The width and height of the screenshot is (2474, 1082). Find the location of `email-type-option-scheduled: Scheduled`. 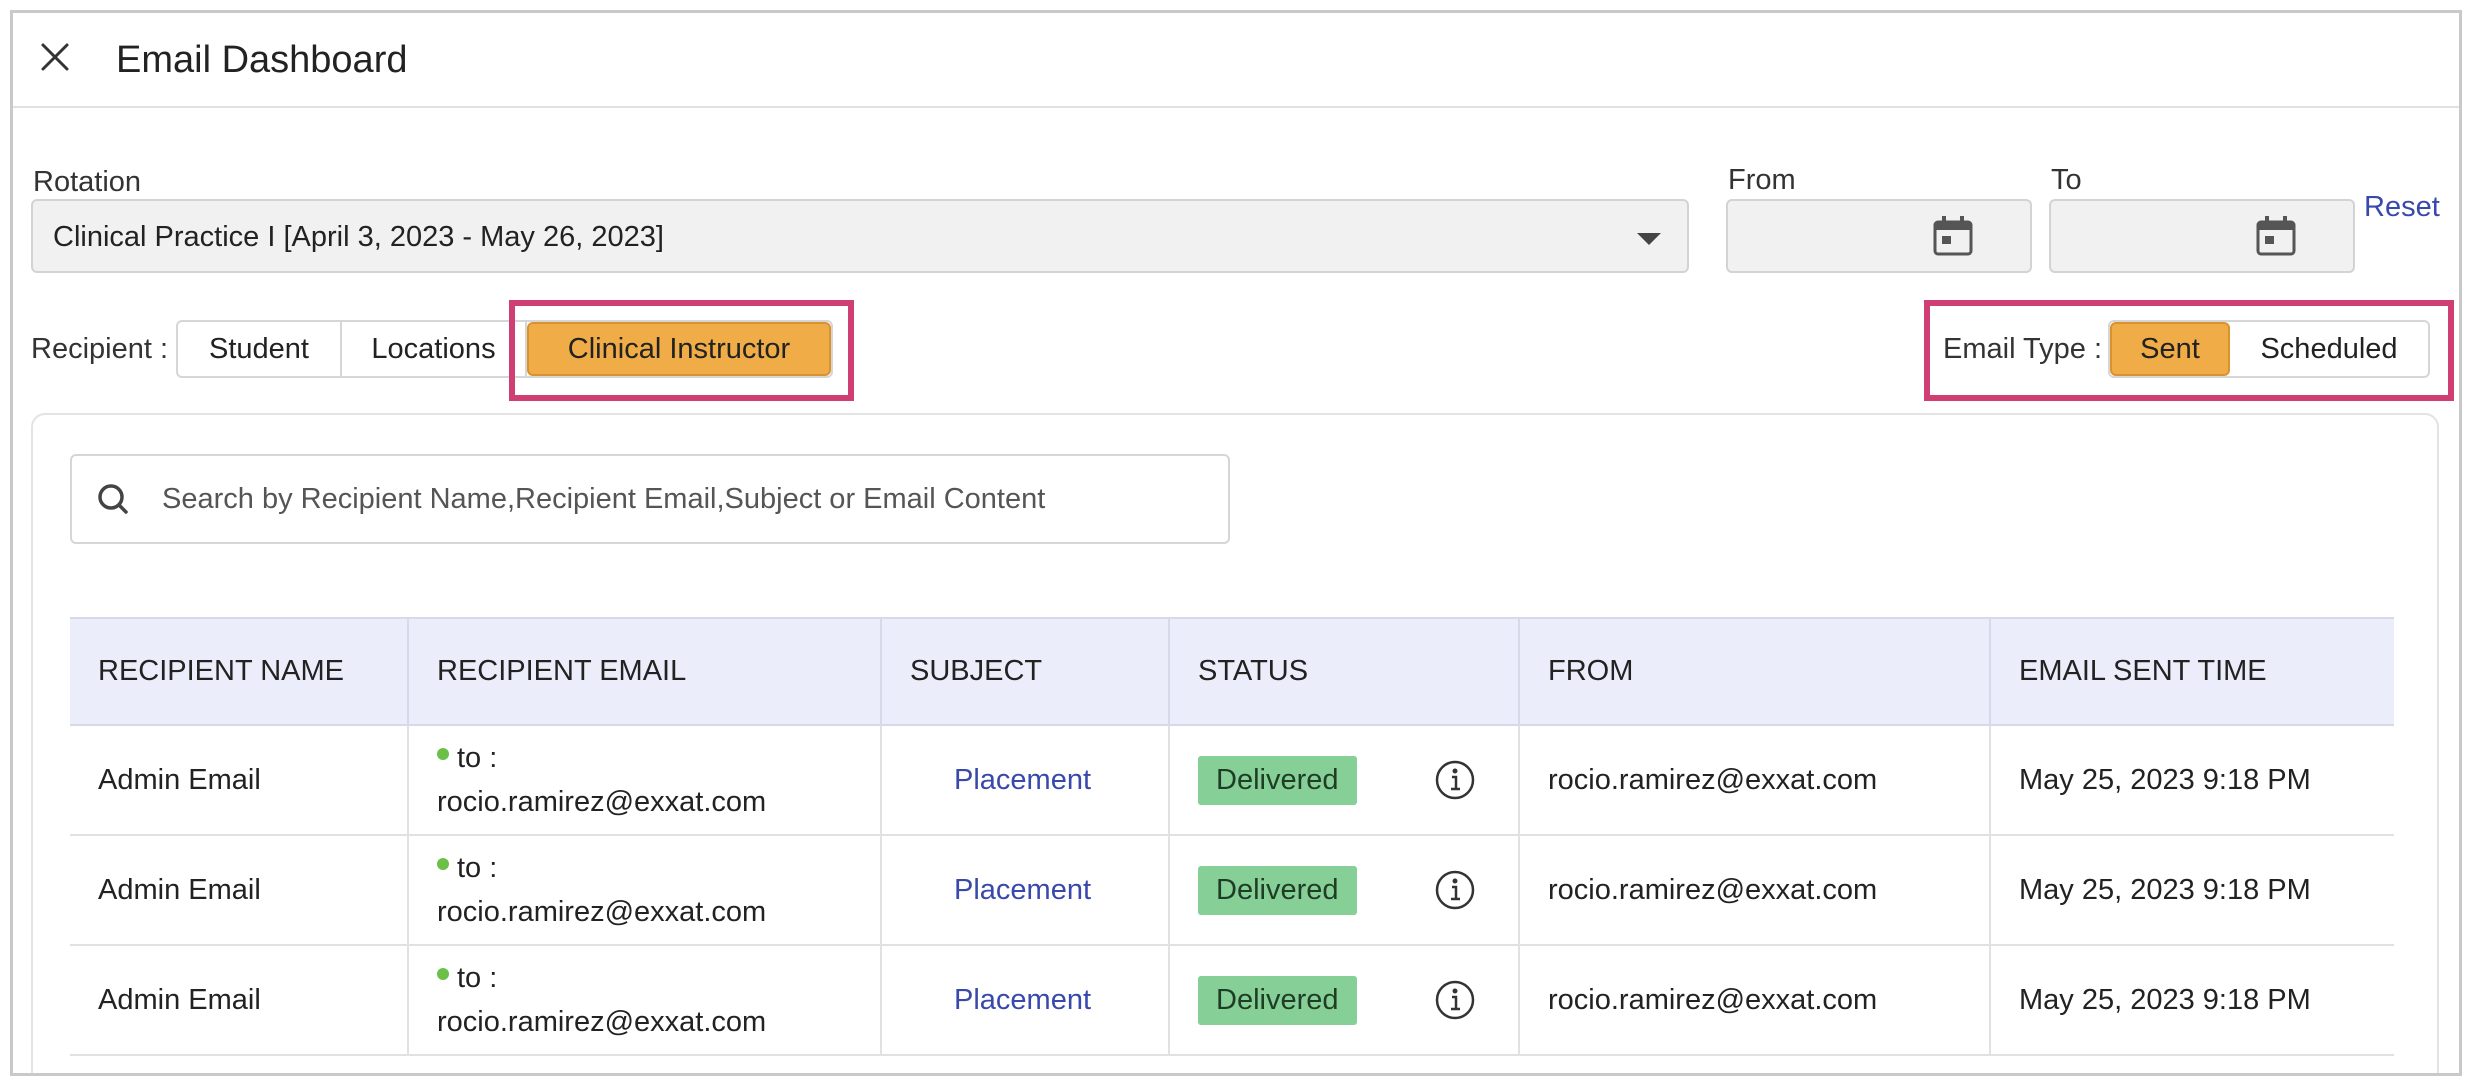

email-type-option-scheduled: Scheduled is located at coordinates (2329, 349).